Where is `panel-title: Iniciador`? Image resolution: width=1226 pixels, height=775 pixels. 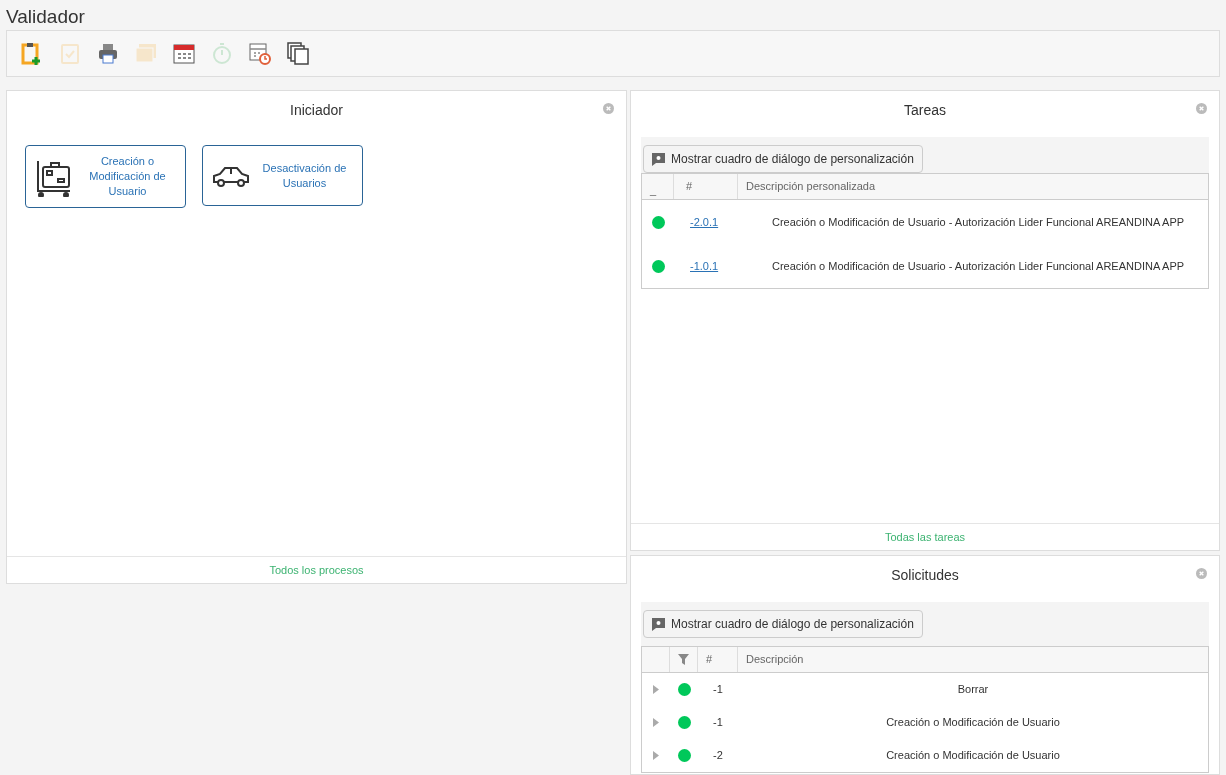
panel-title: Iniciador is located at coordinates (316, 110).